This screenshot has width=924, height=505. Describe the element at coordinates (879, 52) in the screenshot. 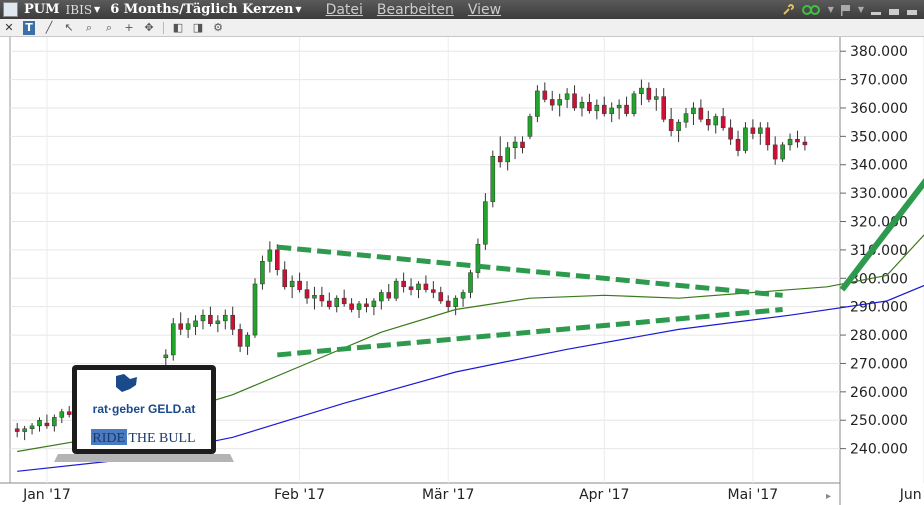

I see `y-tick-label: 380.000` at that location.